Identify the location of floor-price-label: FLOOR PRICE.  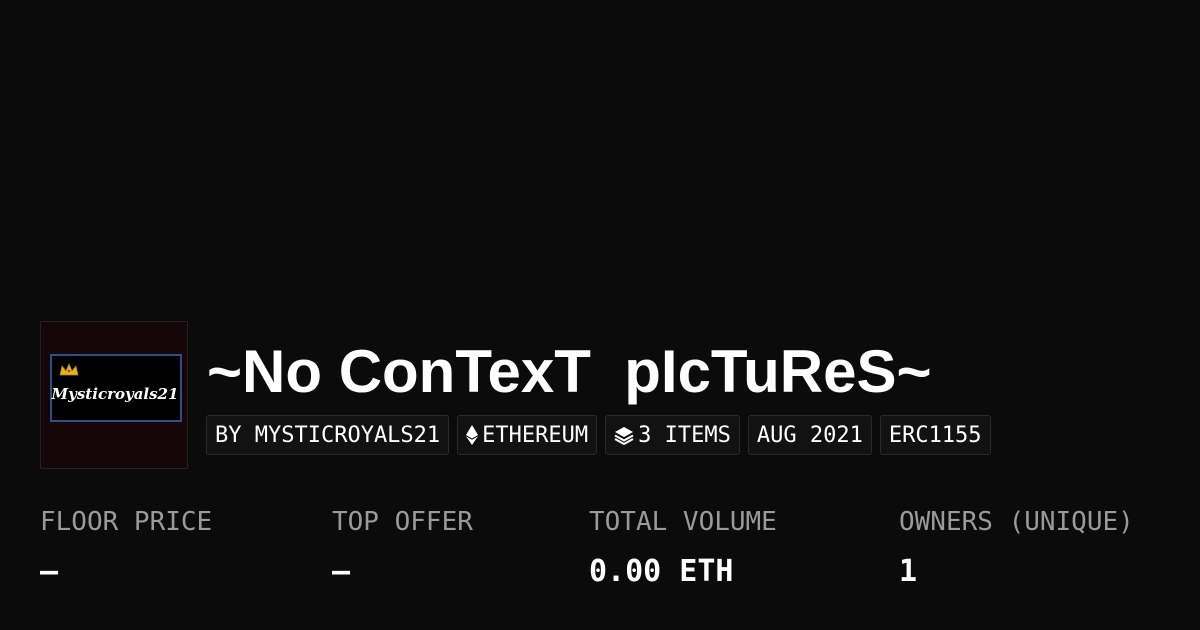
(126, 522).